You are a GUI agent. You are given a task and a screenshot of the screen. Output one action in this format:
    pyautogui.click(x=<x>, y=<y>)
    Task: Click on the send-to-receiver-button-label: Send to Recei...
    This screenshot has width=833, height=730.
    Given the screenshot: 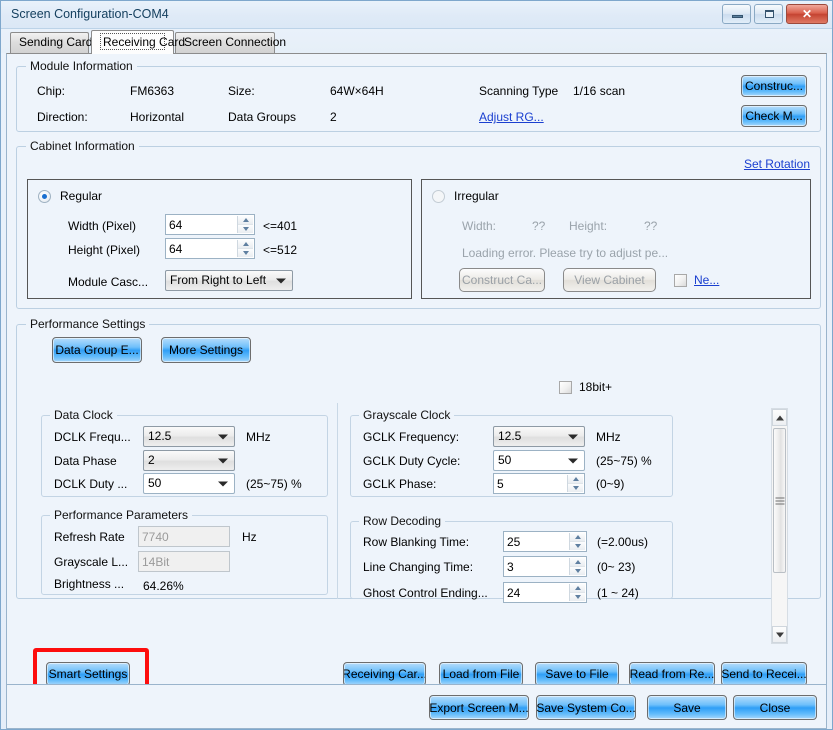 What is the action you would take?
    pyautogui.click(x=764, y=674)
    